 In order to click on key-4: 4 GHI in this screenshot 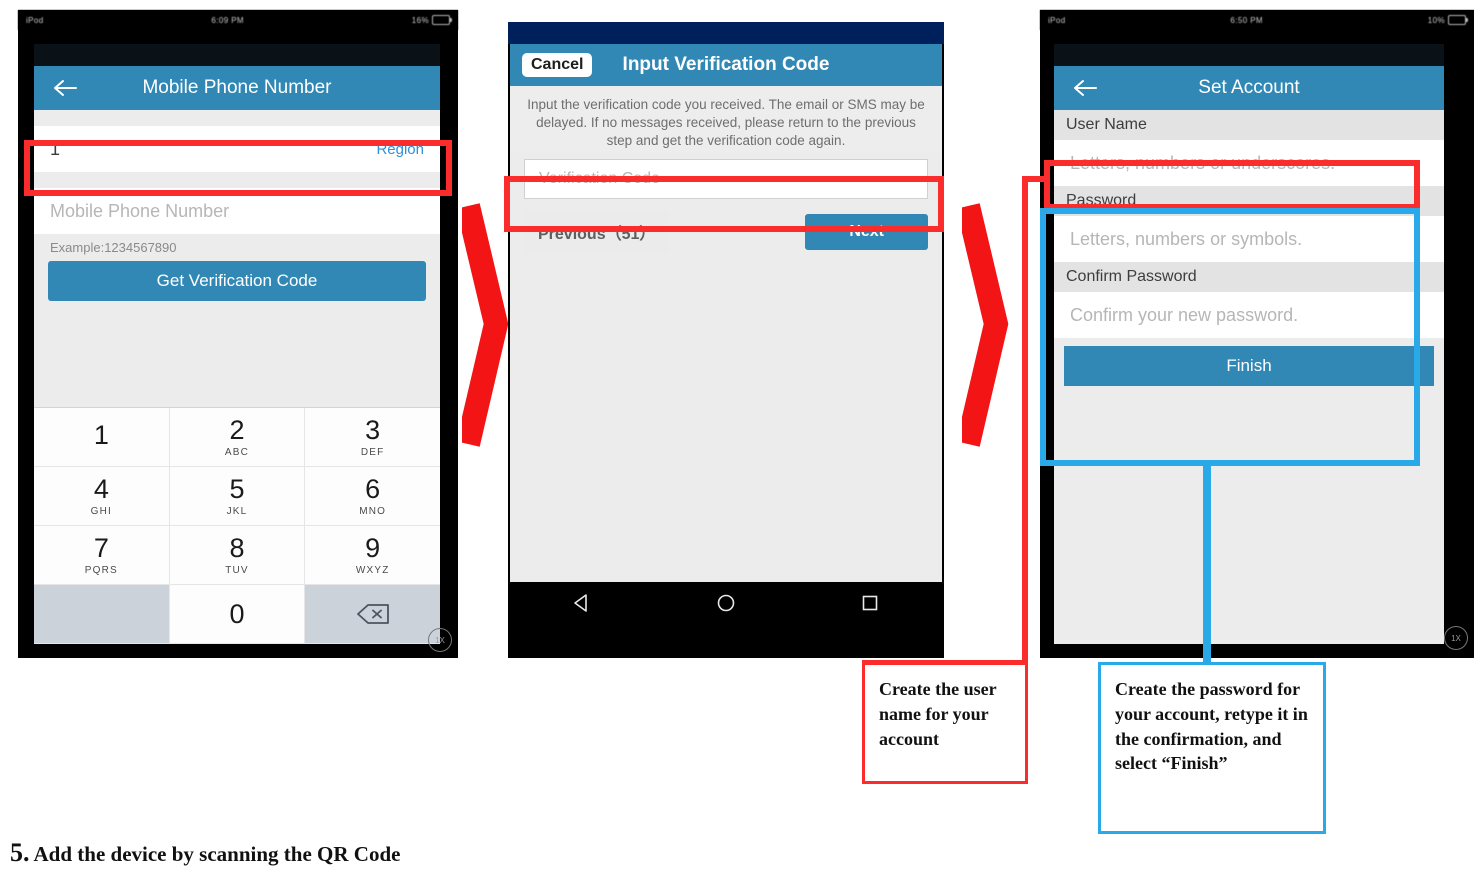, I will do `click(102, 496)`.